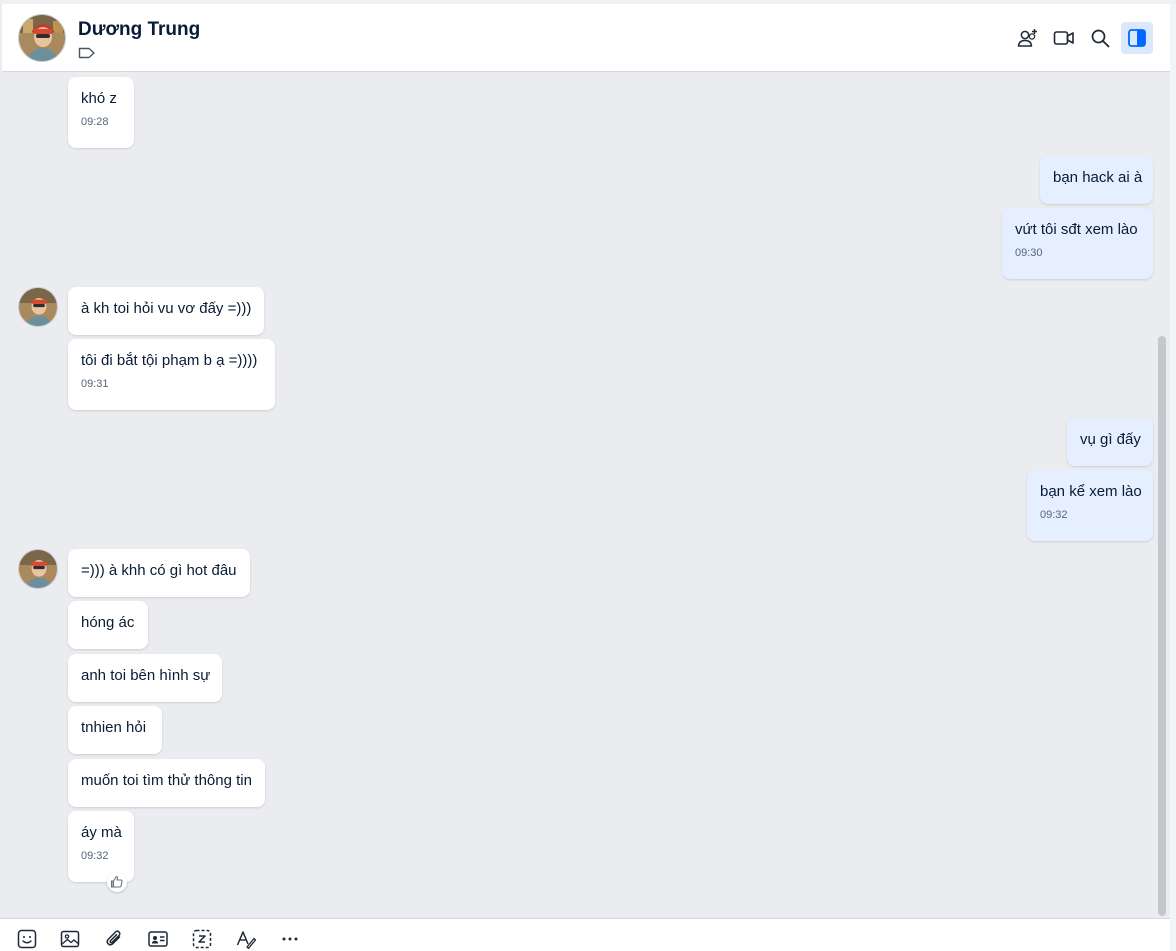  What do you see at coordinates (1064, 38) in the screenshot?
I see `video-call-icon` at bounding box center [1064, 38].